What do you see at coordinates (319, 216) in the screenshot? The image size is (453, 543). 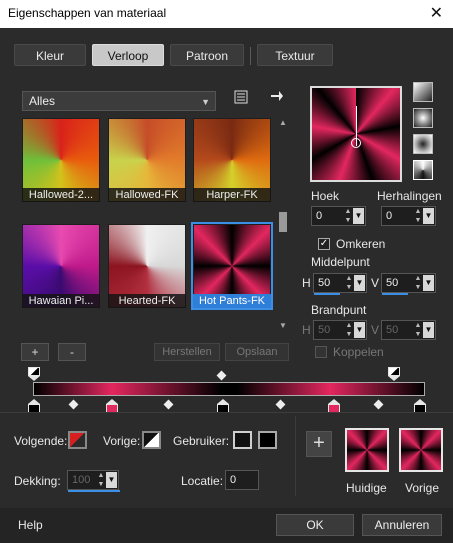 I see `angle-value: 0` at bounding box center [319, 216].